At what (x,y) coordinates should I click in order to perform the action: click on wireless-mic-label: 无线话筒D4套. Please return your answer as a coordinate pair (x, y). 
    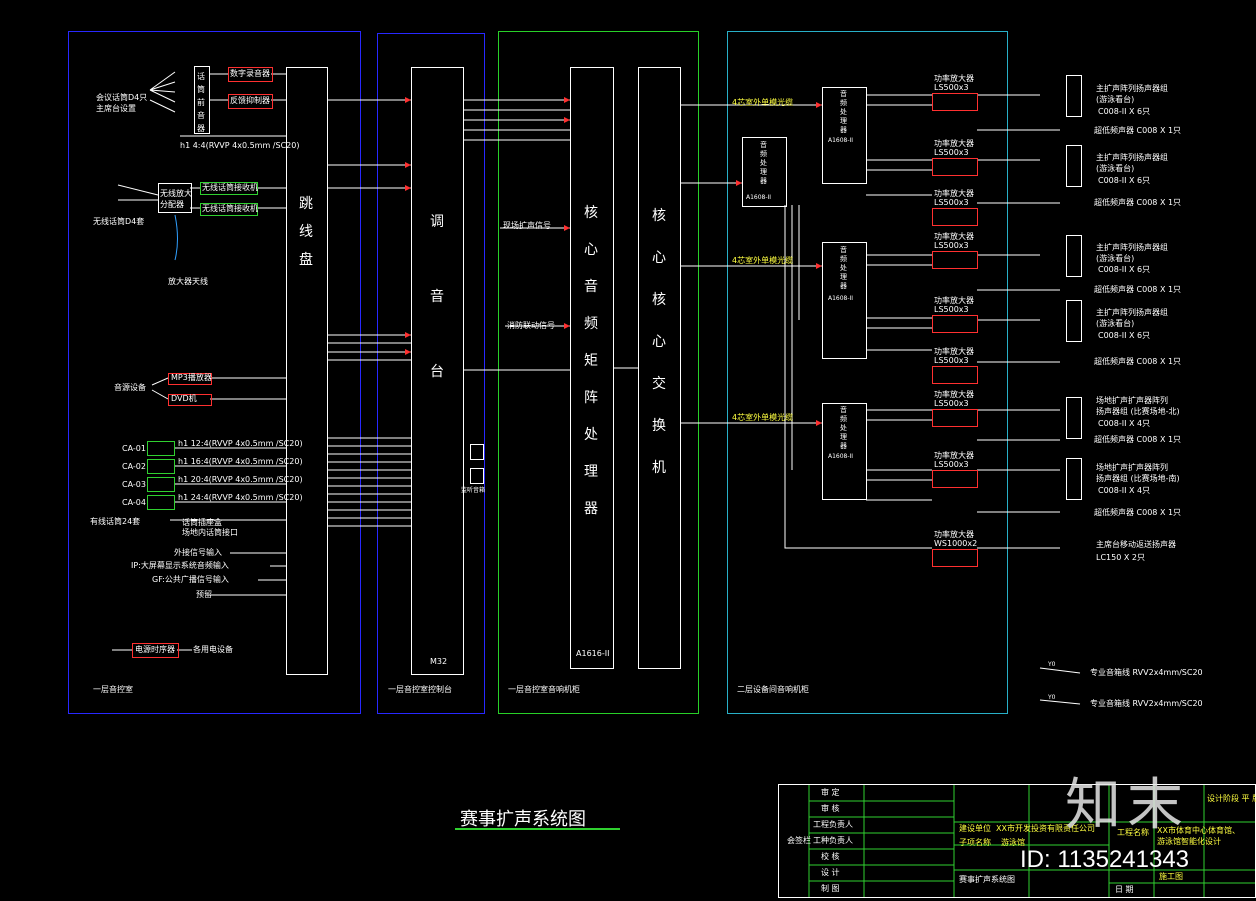
    Looking at the image, I should click on (119, 221).